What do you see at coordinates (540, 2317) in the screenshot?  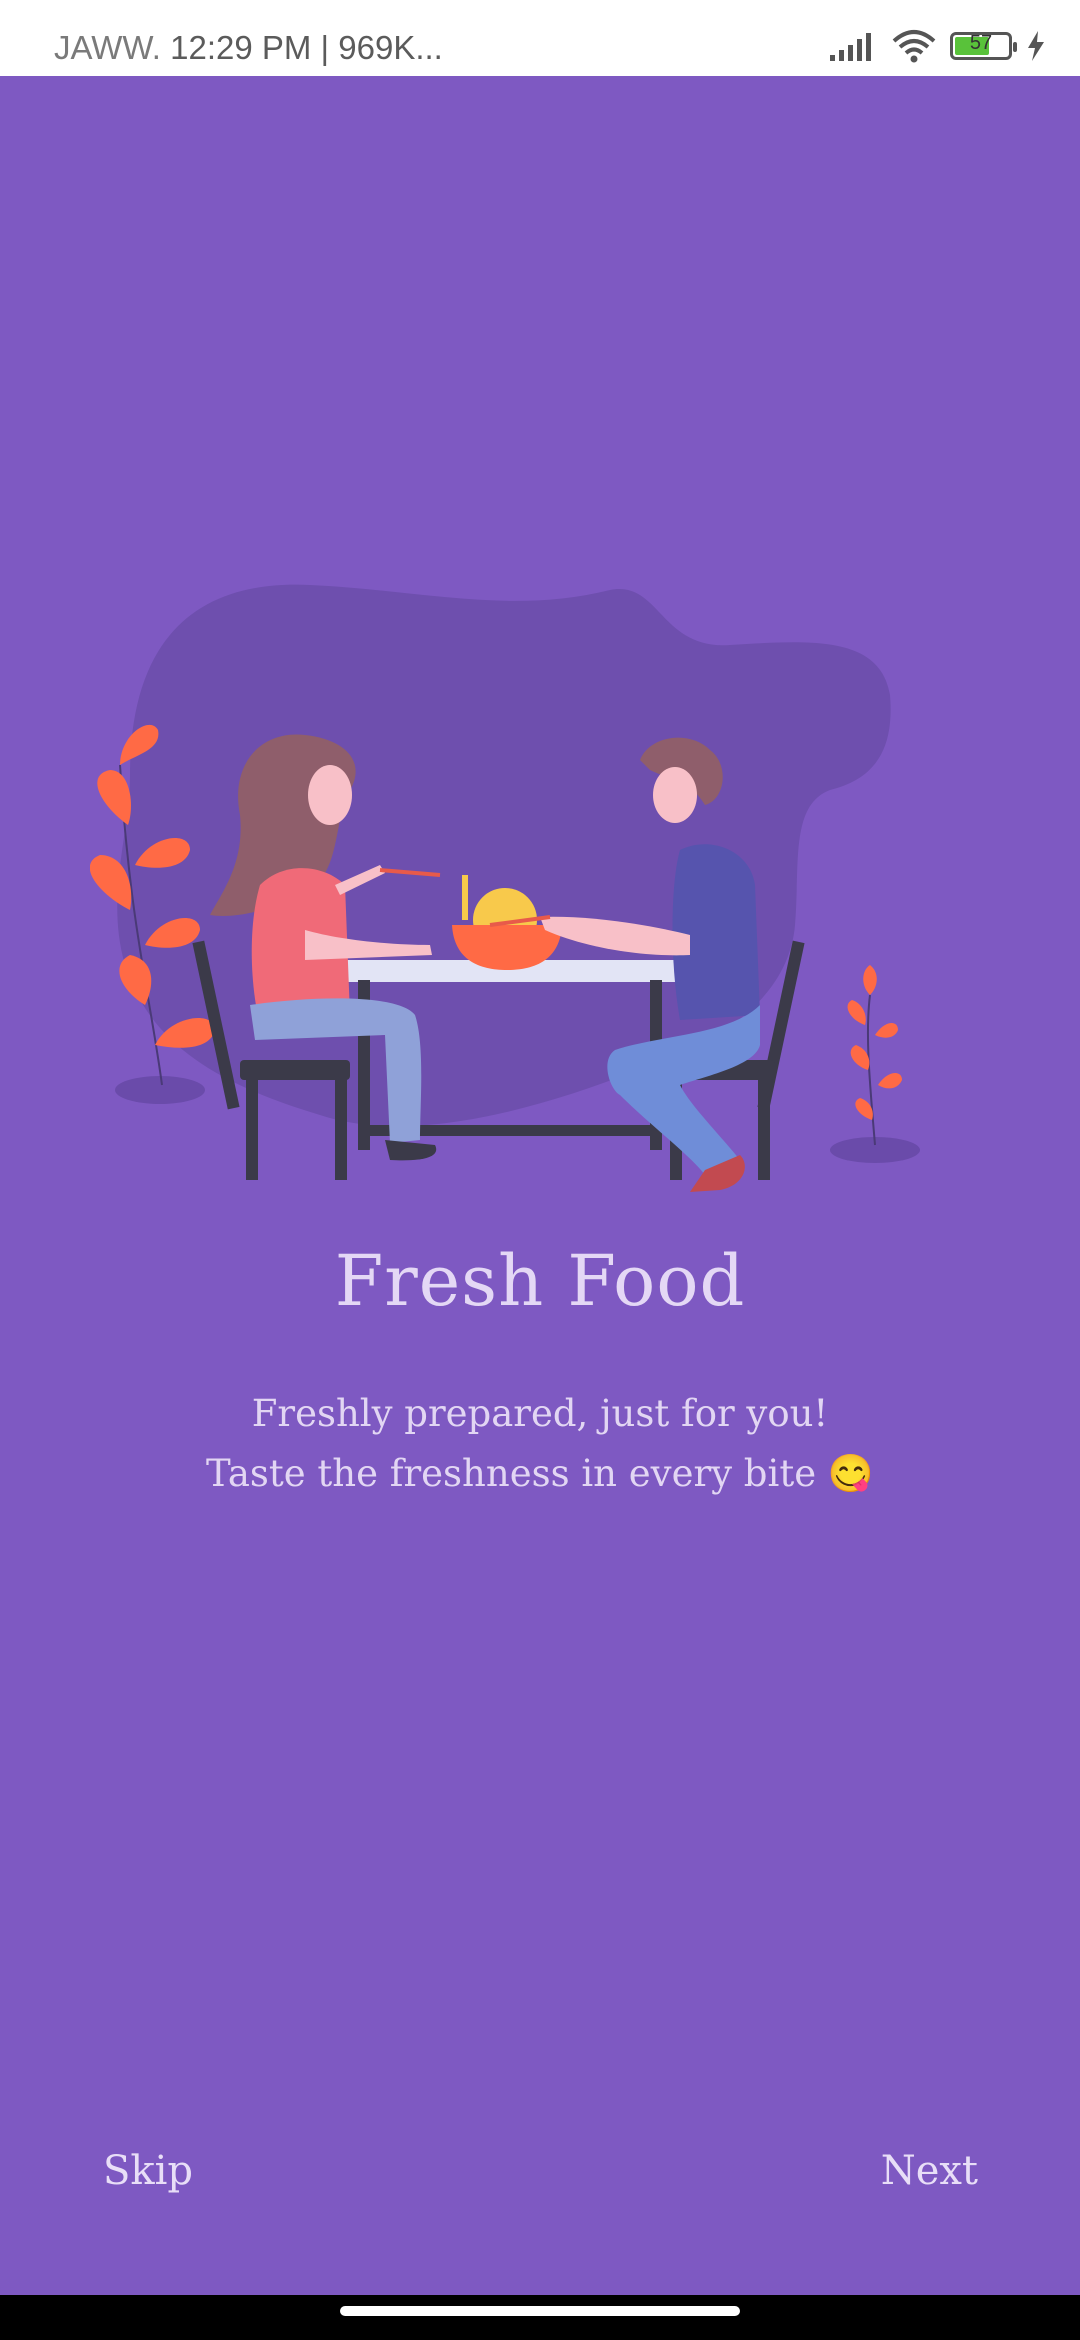 I see `system-navigation-bar` at bounding box center [540, 2317].